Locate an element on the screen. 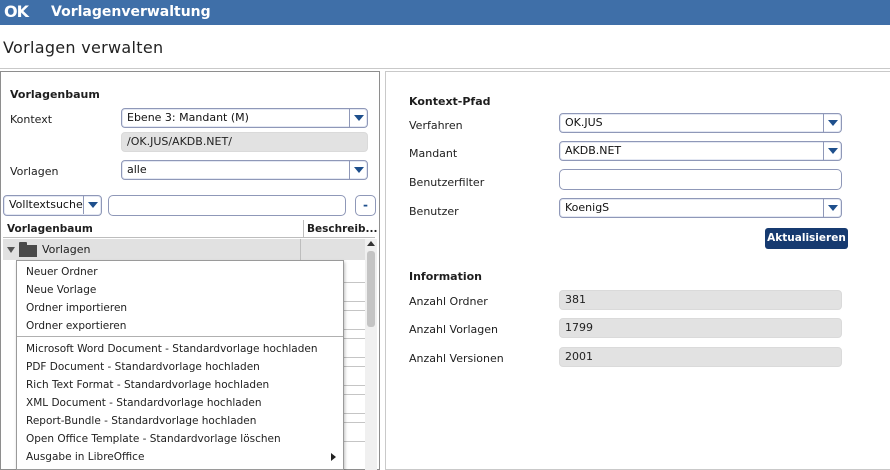 The image size is (890, 470). tree-root-label: Vorlagen is located at coordinates (66, 249).